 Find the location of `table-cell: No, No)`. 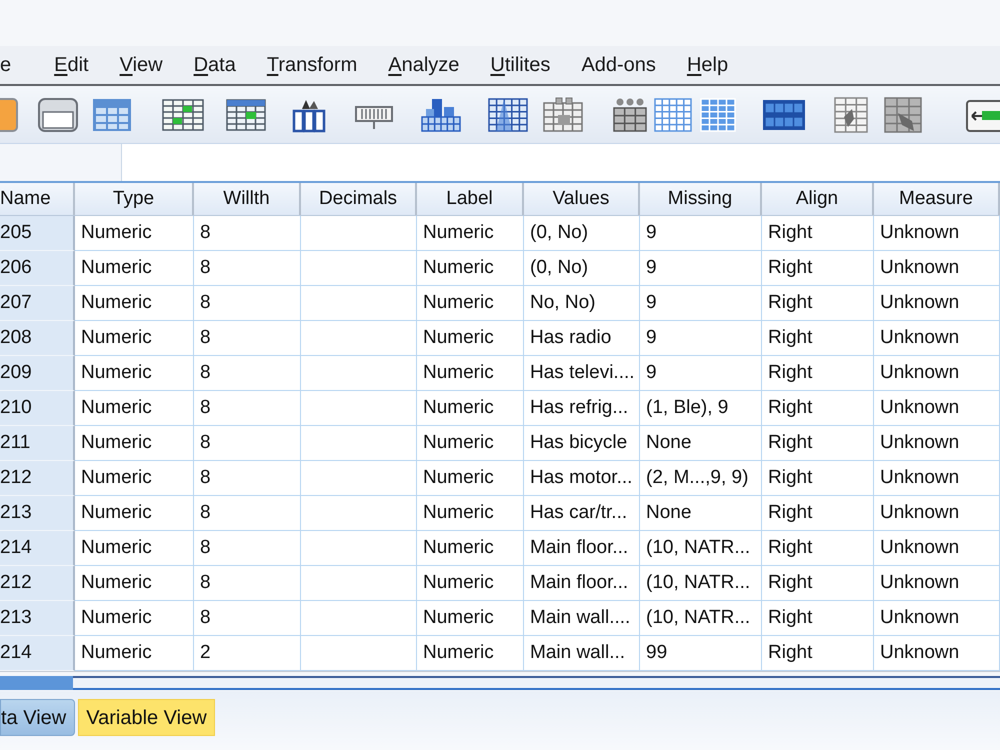

table-cell: No, No) is located at coordinates (582, 303).